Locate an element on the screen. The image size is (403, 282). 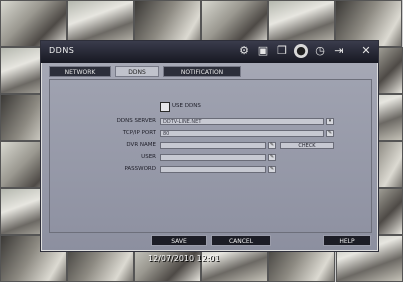
dialog-button-bar: SAVE CANCEL HELP is located at coordinates (209, 242).